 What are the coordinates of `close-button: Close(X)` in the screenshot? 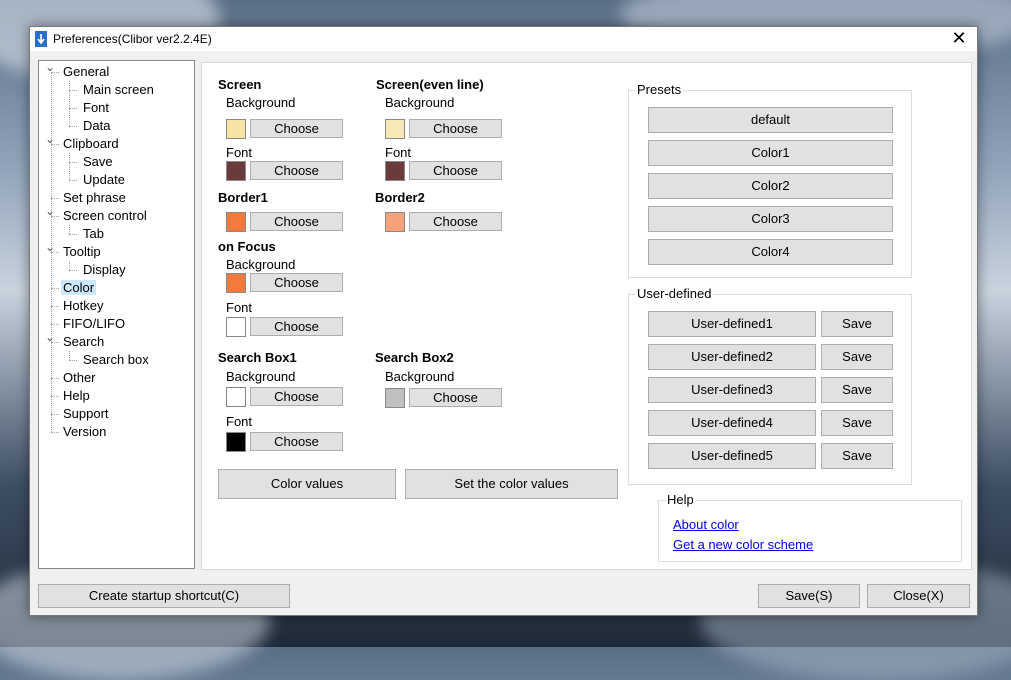 It's located at (918, 596).